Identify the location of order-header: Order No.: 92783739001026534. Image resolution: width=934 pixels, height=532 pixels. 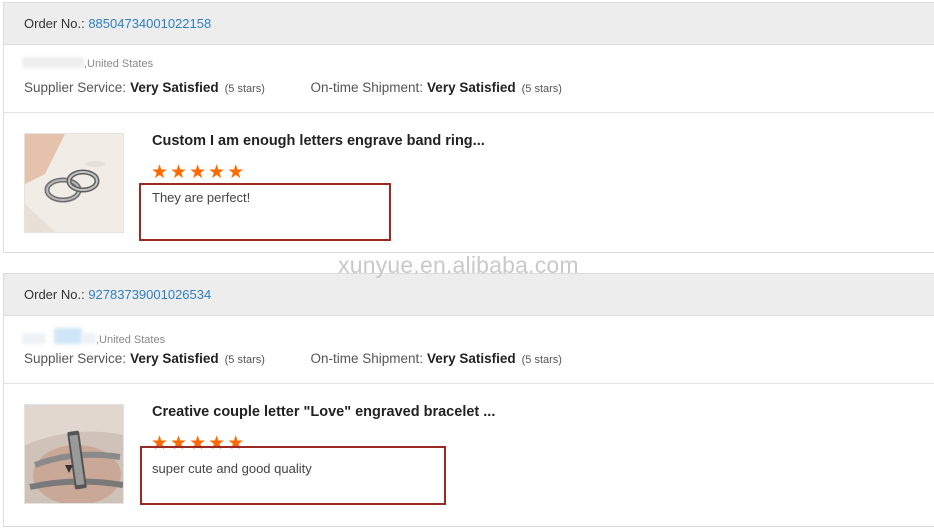
(469, 295).